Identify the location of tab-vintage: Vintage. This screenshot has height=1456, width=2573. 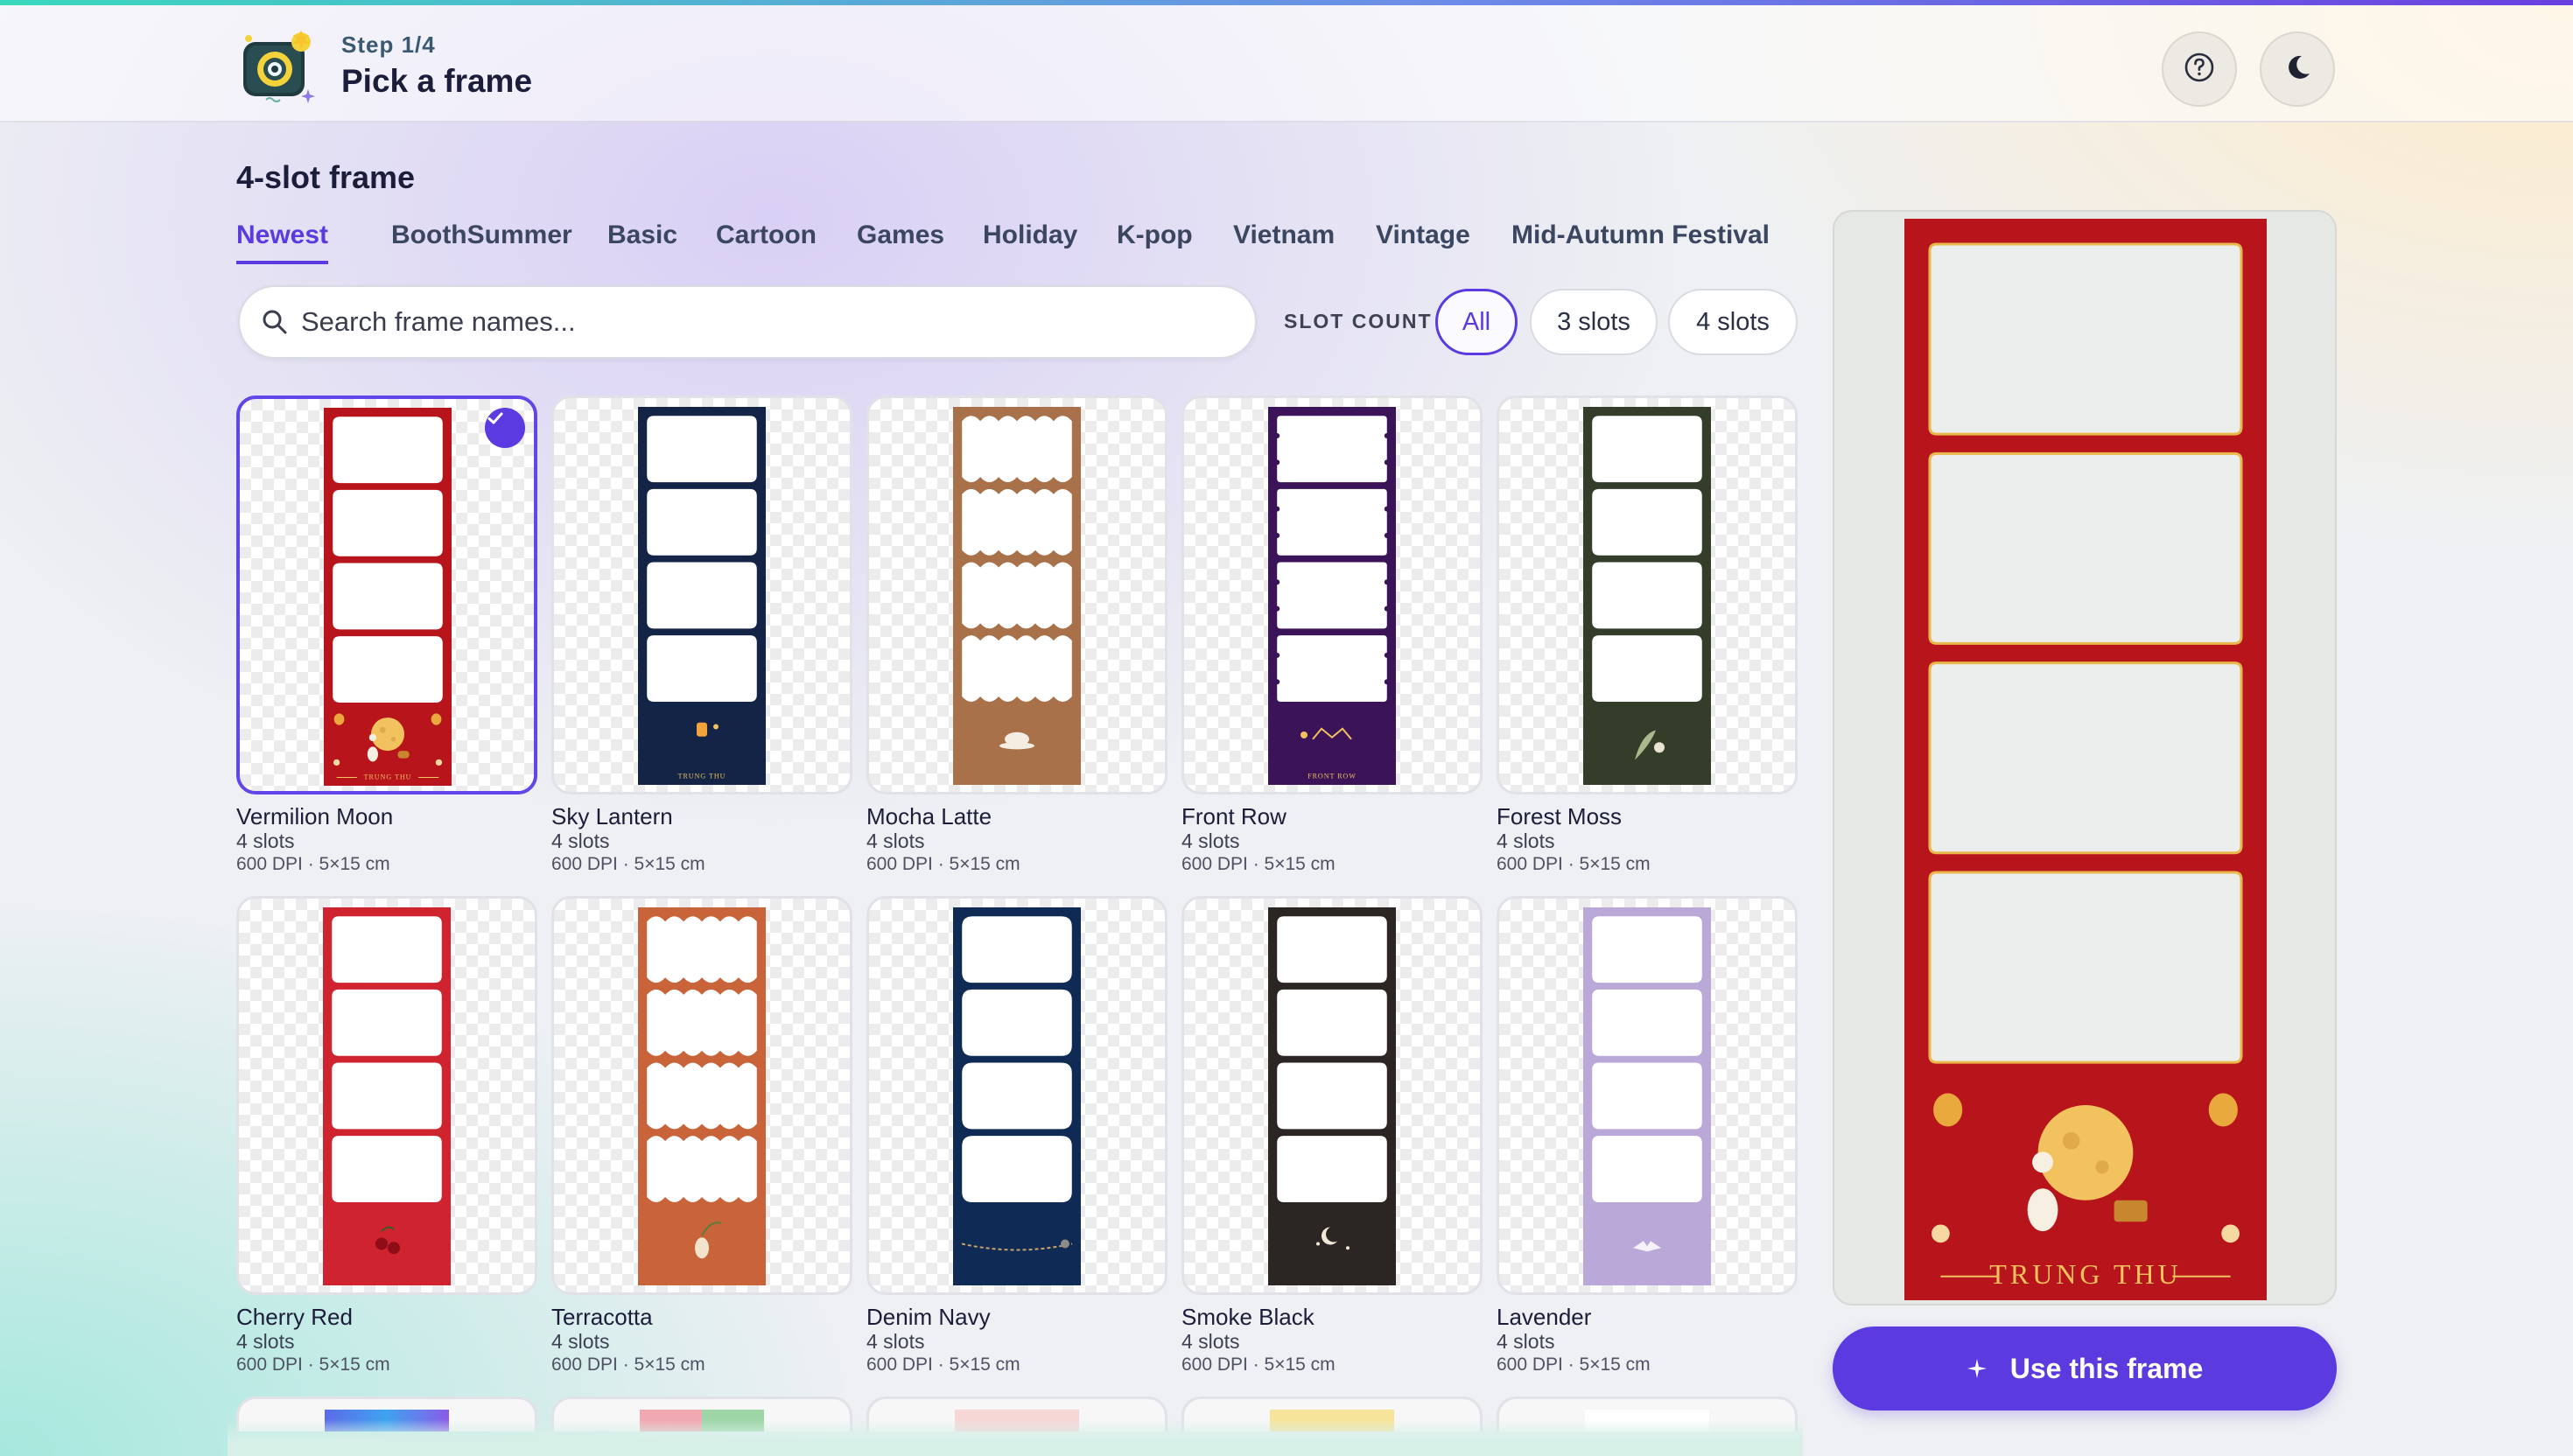
(1423, 240).